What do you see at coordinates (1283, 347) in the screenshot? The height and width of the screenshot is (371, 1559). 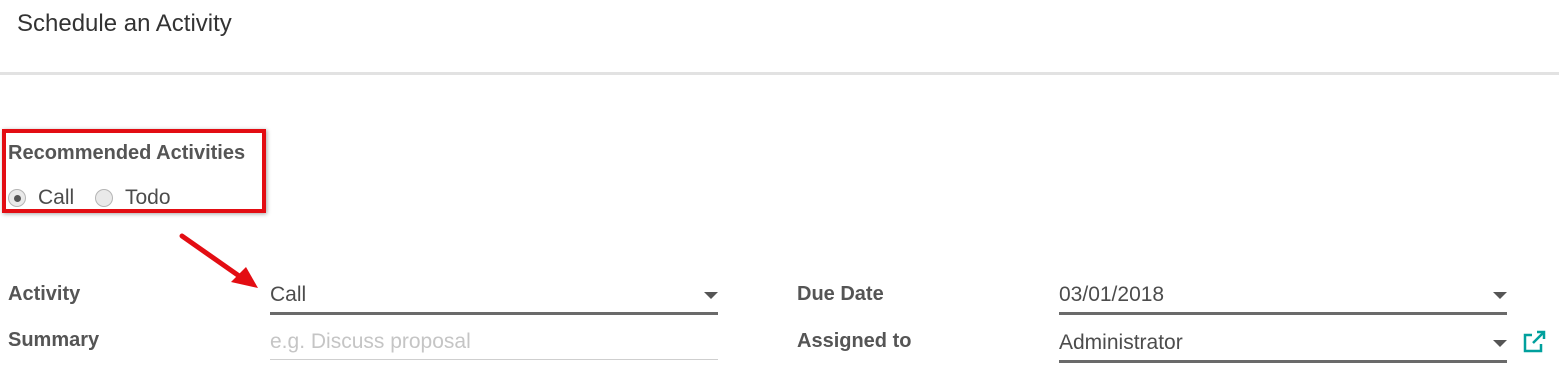 I see `assigned-to-select: Administrator` at bounding box center [1283, 347].